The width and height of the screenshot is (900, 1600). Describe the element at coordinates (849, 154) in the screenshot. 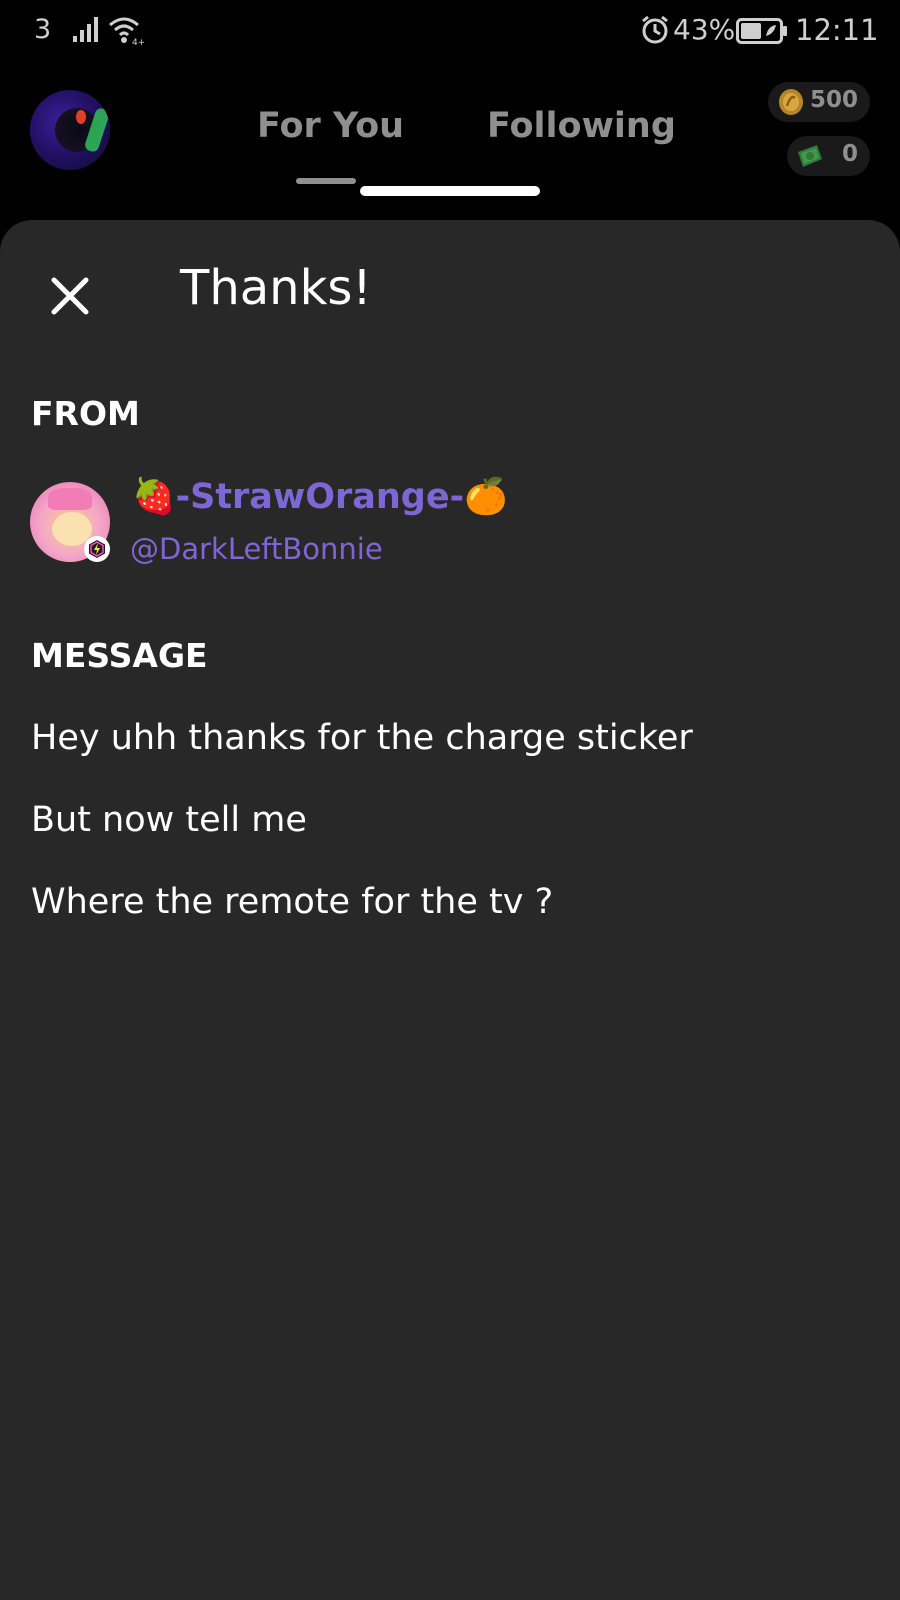

I see `cash-value: 0` at that location.